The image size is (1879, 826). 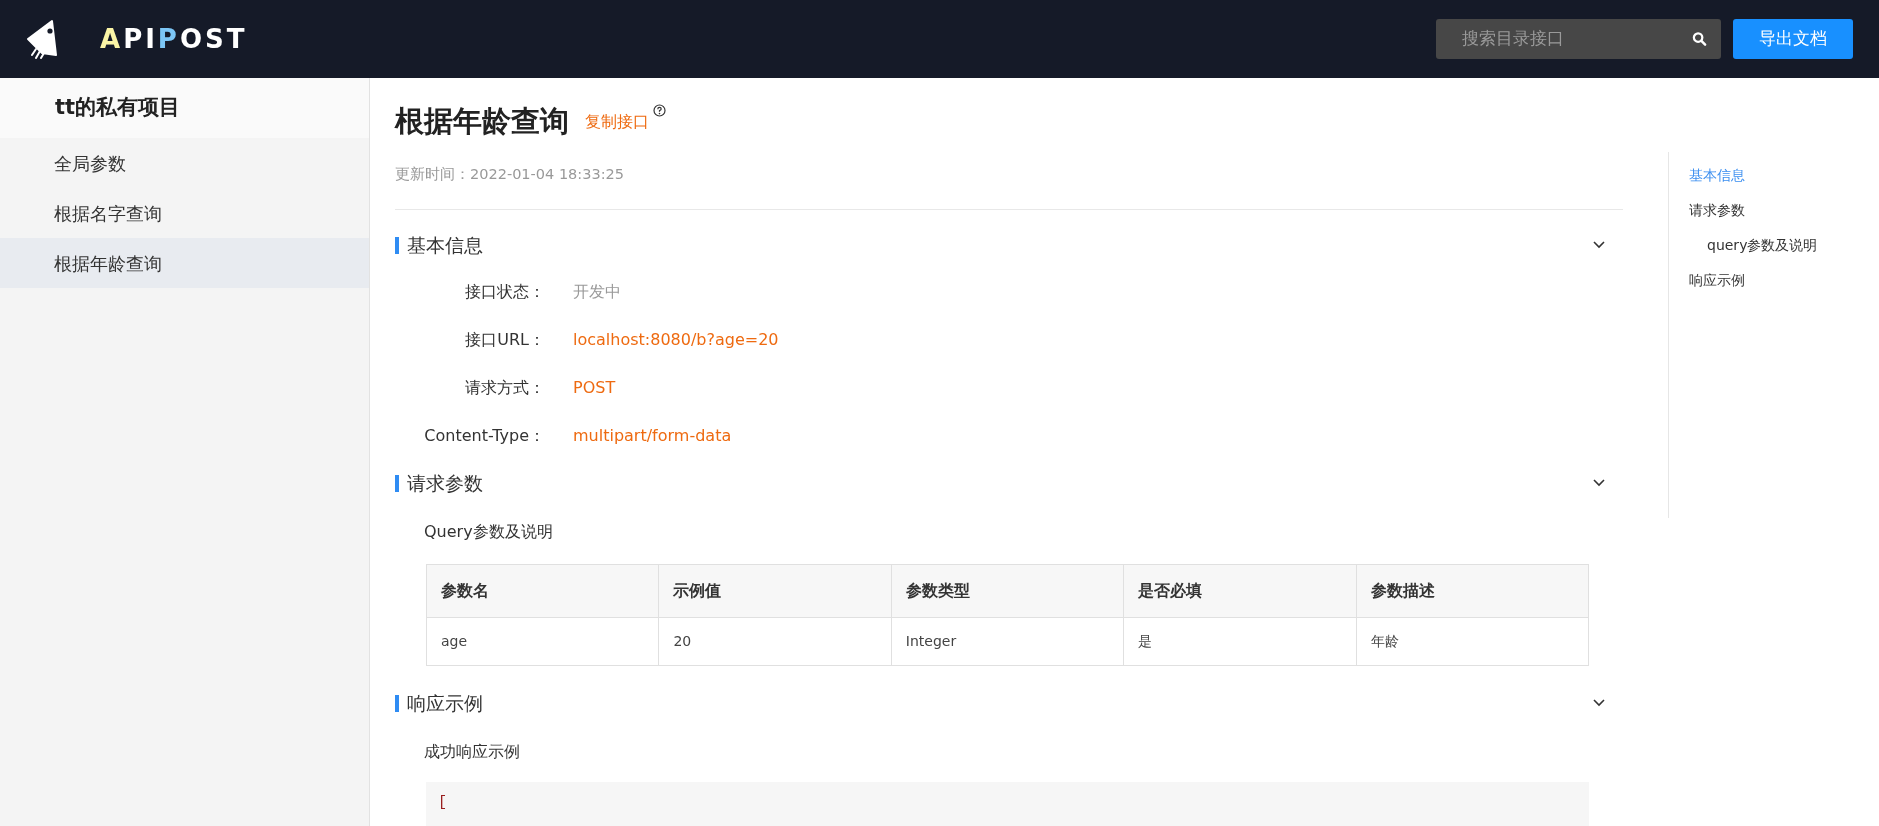 What do you see at coordinates (1472, 641) in the screenshot?
I see `table-cell: 年龄` at bounding box center [1472, 641].